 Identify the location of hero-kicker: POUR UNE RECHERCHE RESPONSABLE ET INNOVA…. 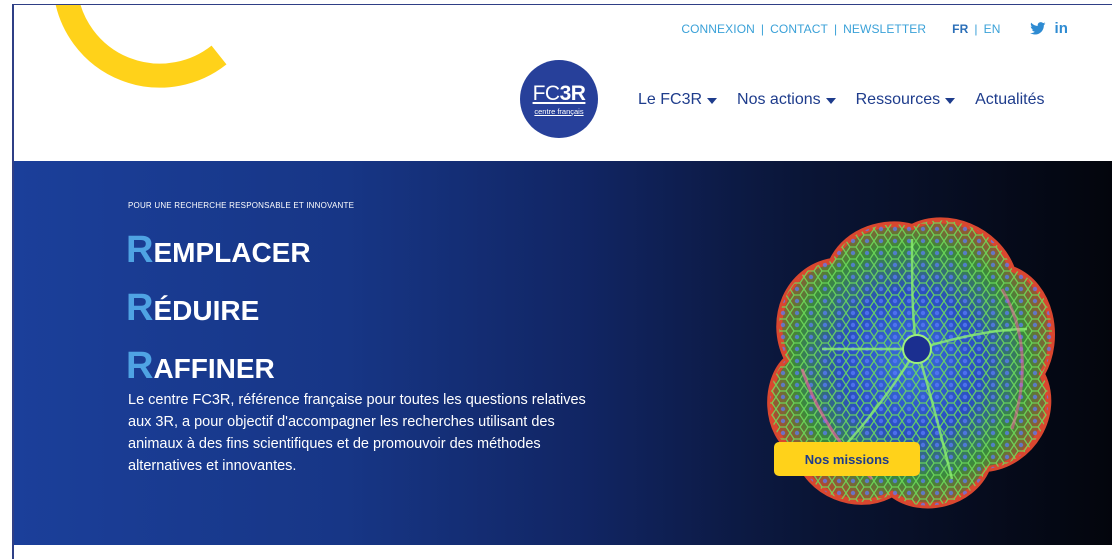
(241, 205).